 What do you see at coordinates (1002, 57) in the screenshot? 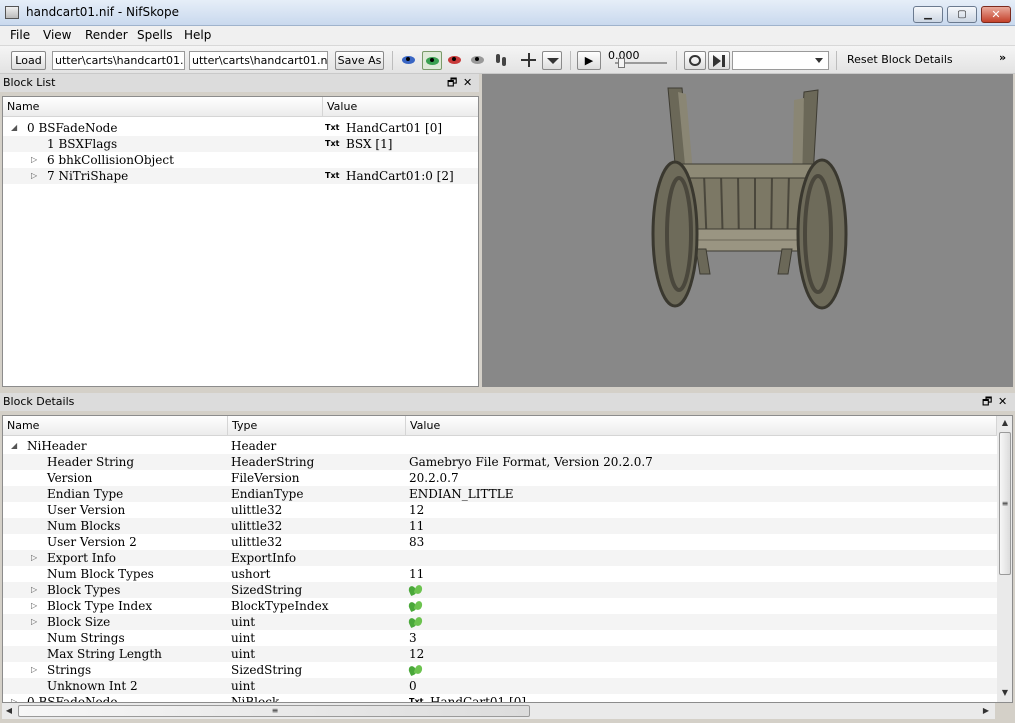
I see `toolbar-overflow-icon: »` at bounding box center [1002, 57].